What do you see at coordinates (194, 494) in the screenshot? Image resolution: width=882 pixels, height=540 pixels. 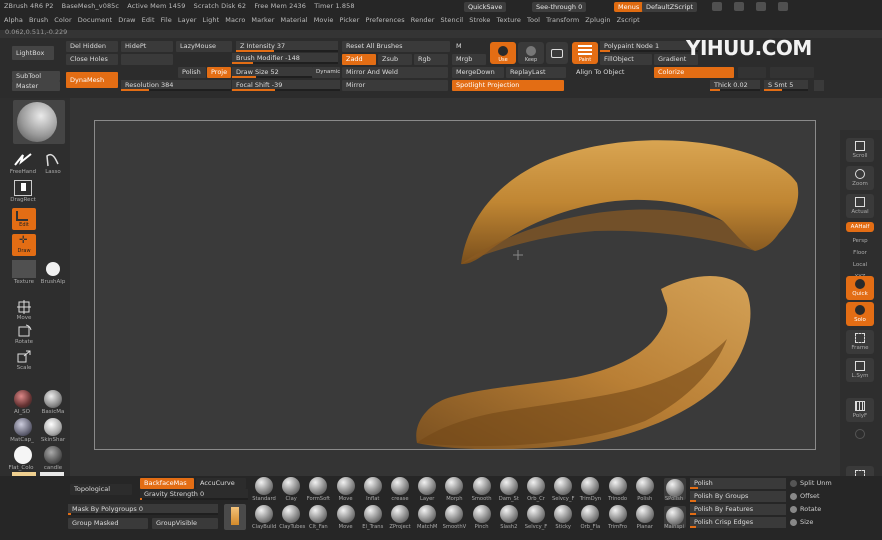 I see `gravity-strength-slider: Gravity Strength 0` at bounding box center [194, 494].